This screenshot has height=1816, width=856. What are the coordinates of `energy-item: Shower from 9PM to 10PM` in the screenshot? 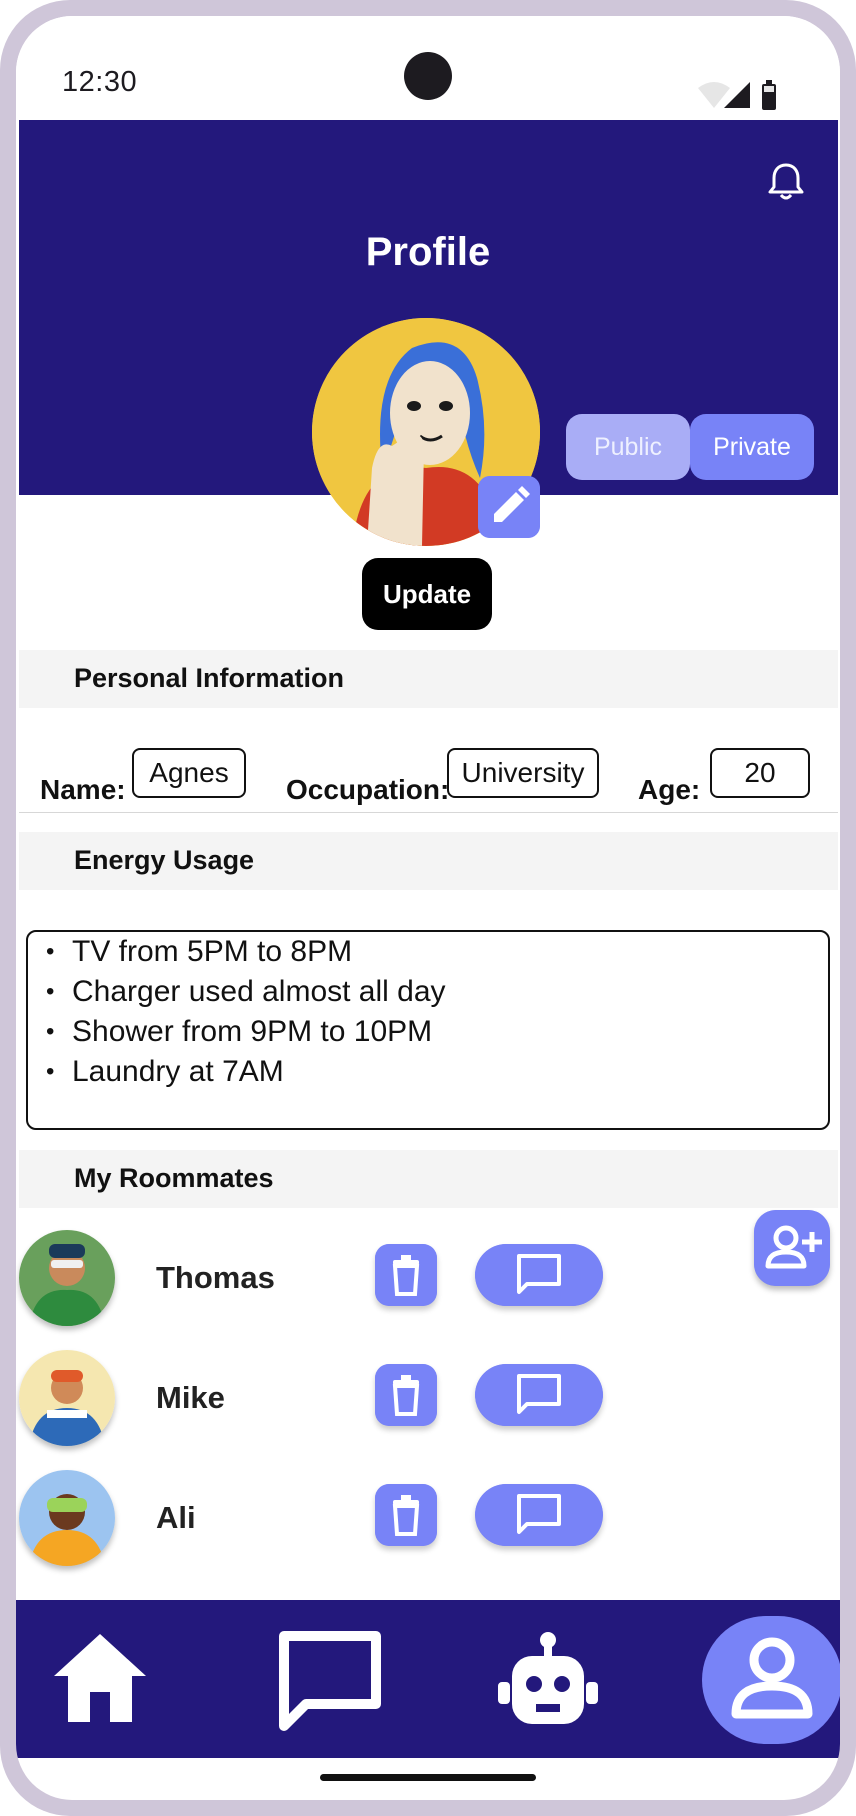 It's located at (437, 1032).